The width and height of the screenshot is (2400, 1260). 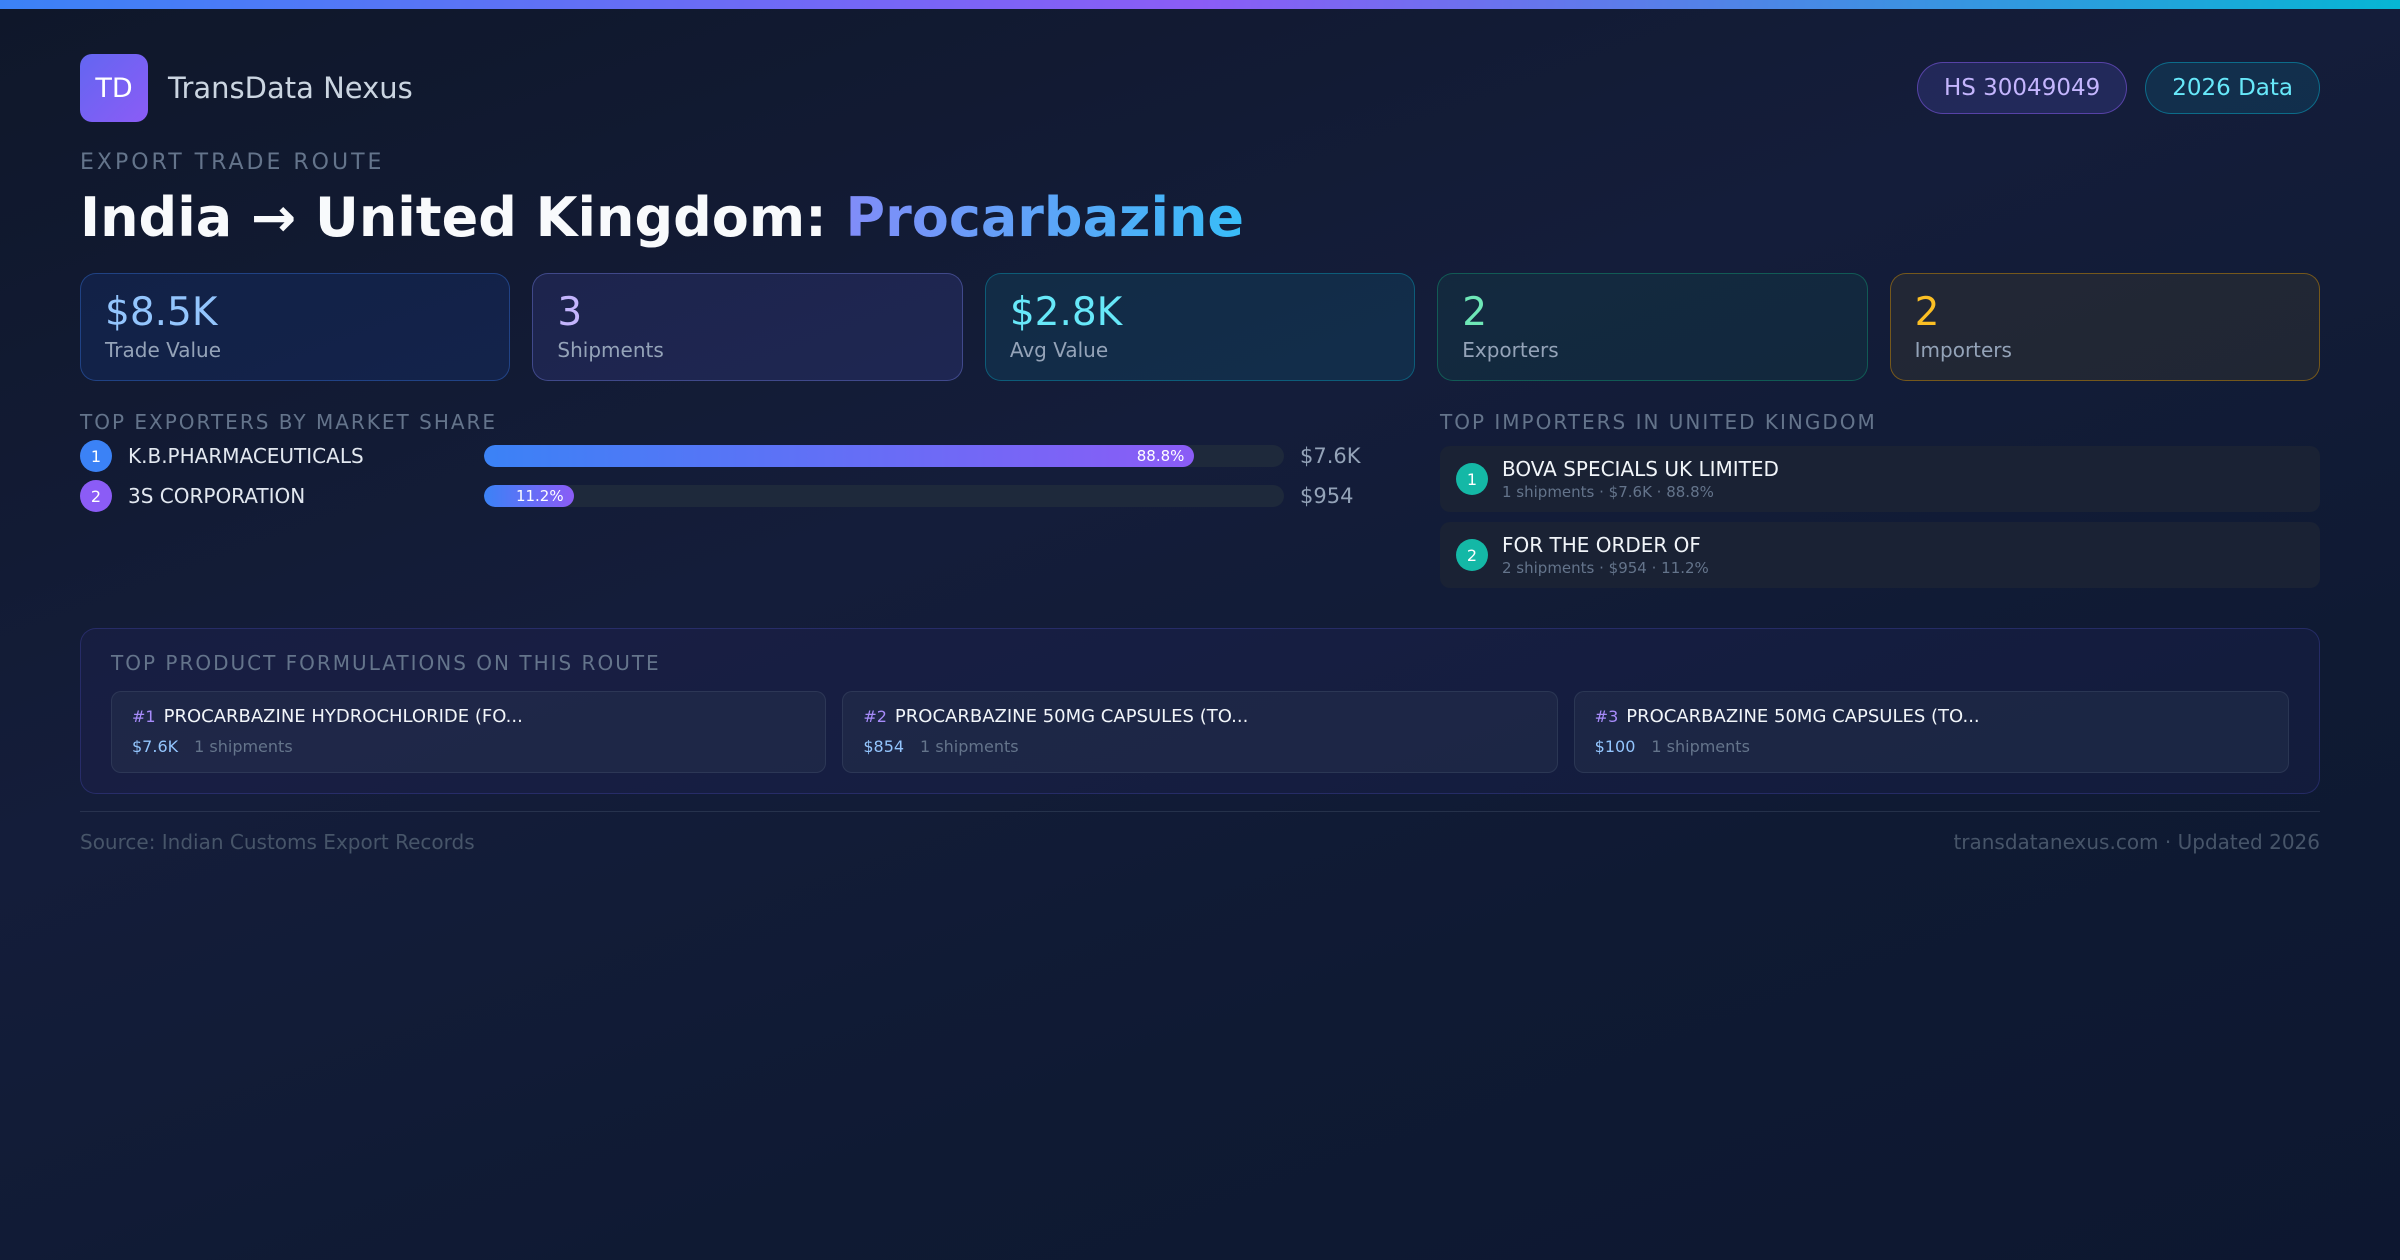 I want to click on stat-exporters: 2 Exporters, so click(x=1652, y=327).